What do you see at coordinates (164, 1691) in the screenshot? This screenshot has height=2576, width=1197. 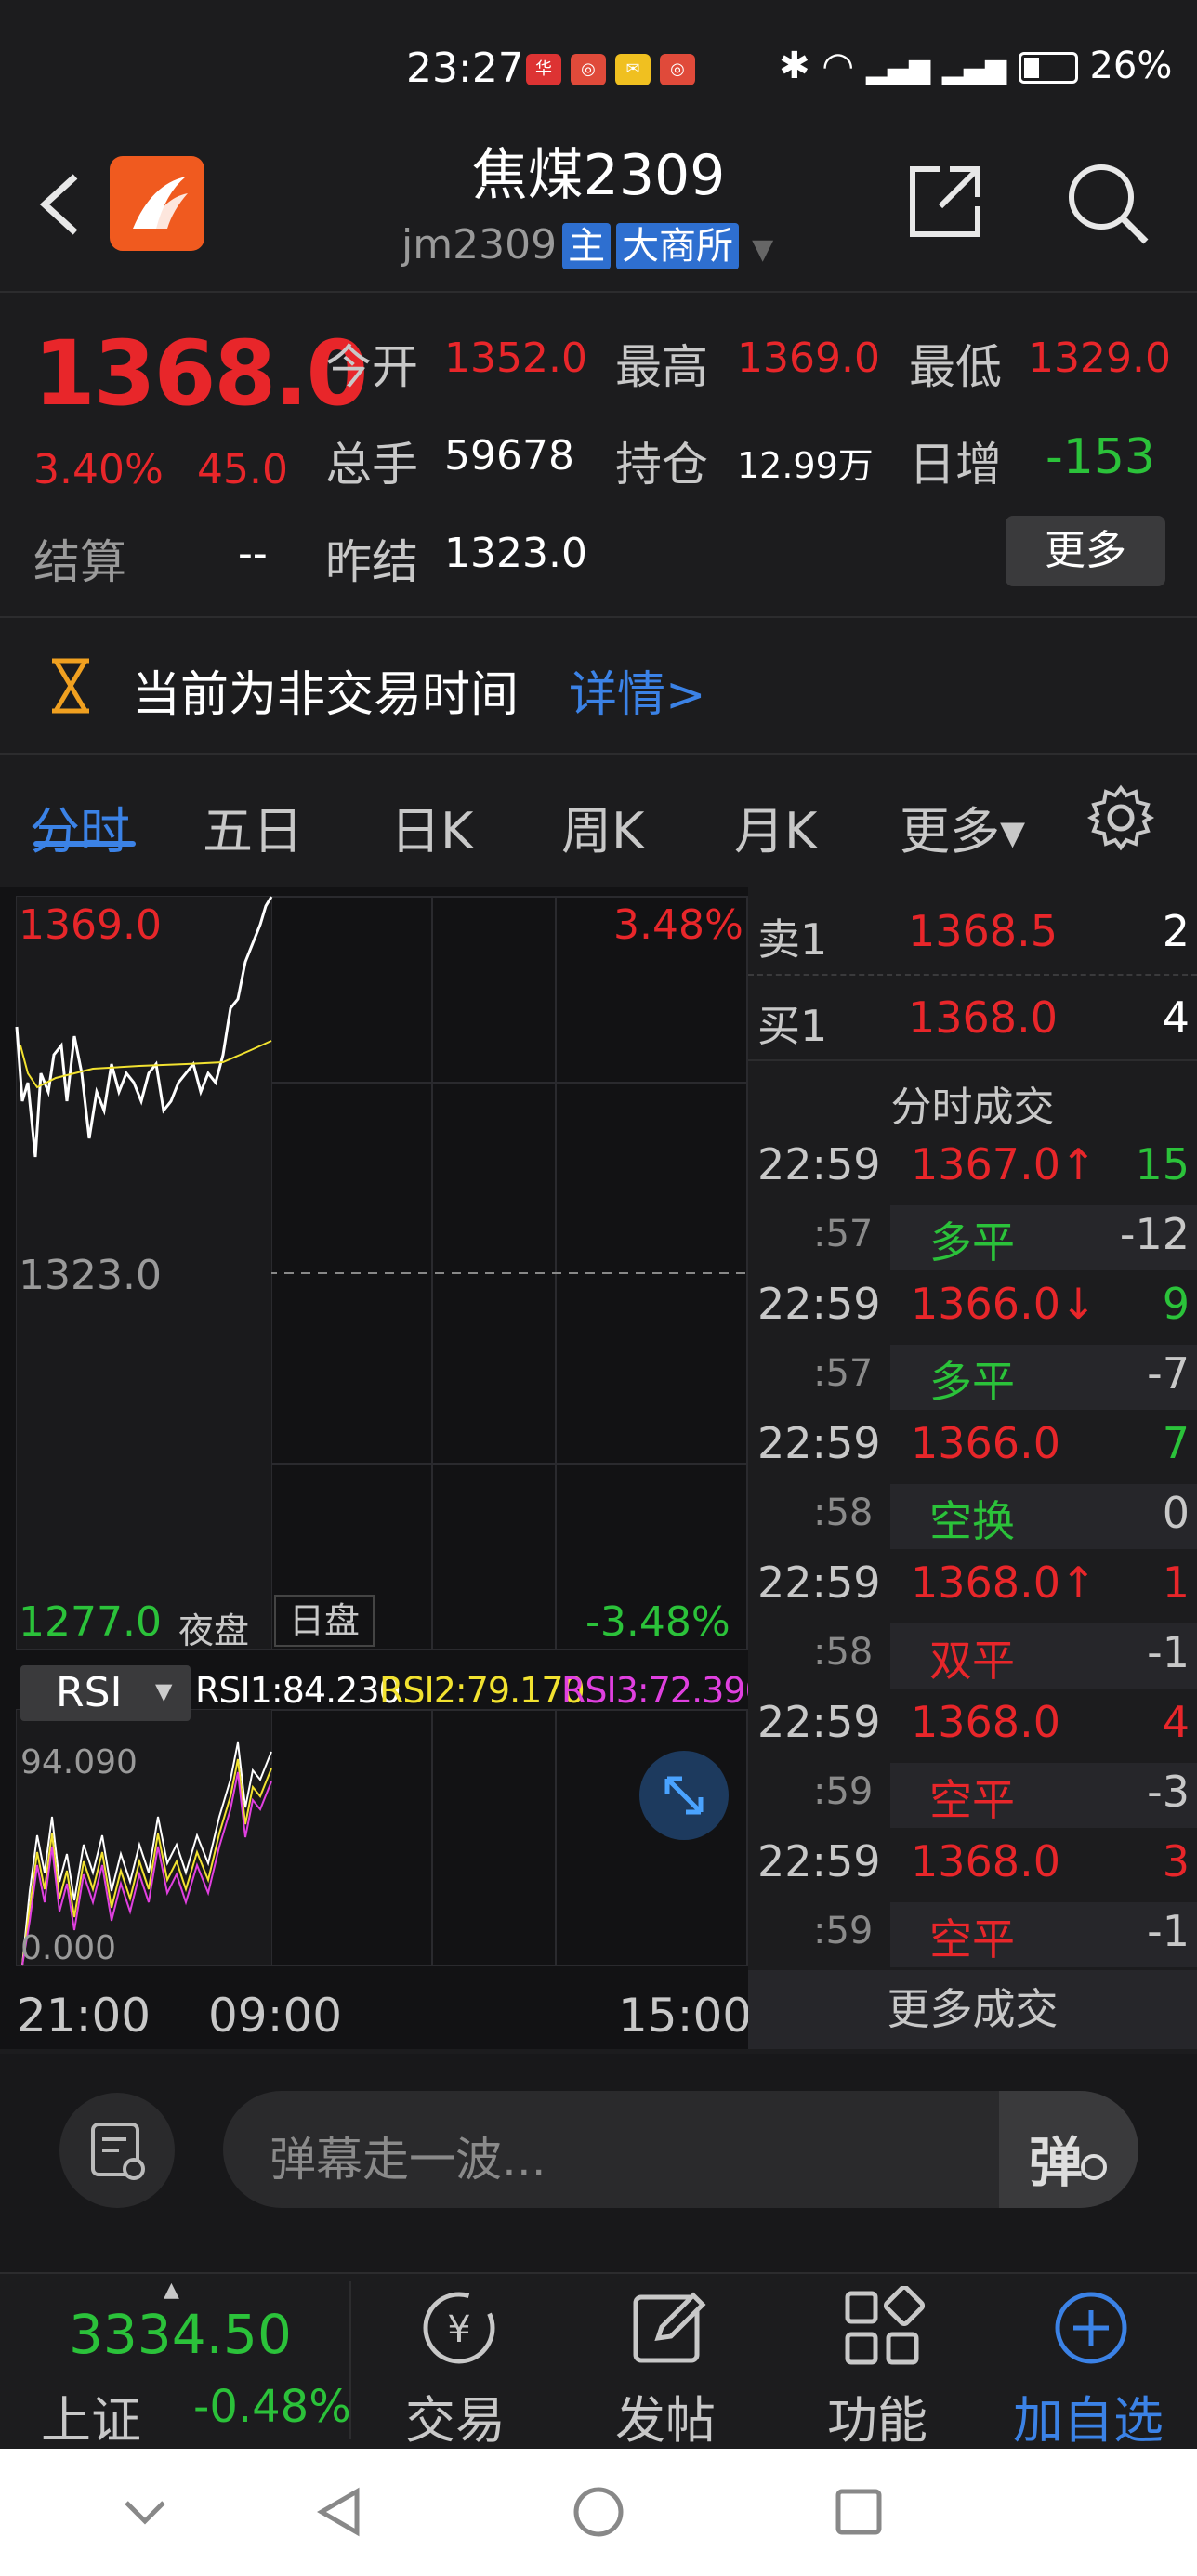 I see `chevron-down-icon: ▼` at bounding box center [164, 1691].